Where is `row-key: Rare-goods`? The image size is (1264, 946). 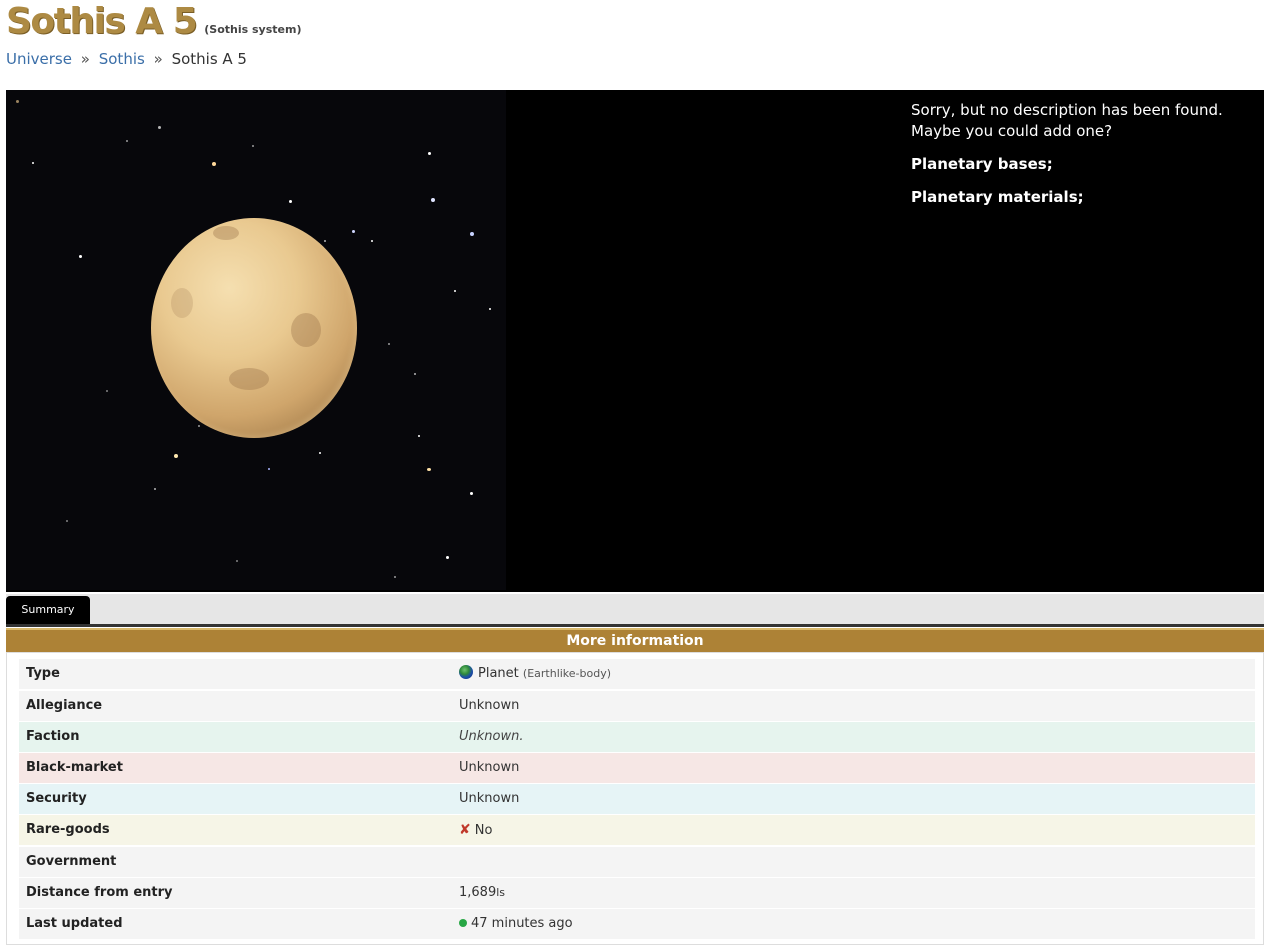 row-key: Rare-goods is located at coordinates (68, 829).